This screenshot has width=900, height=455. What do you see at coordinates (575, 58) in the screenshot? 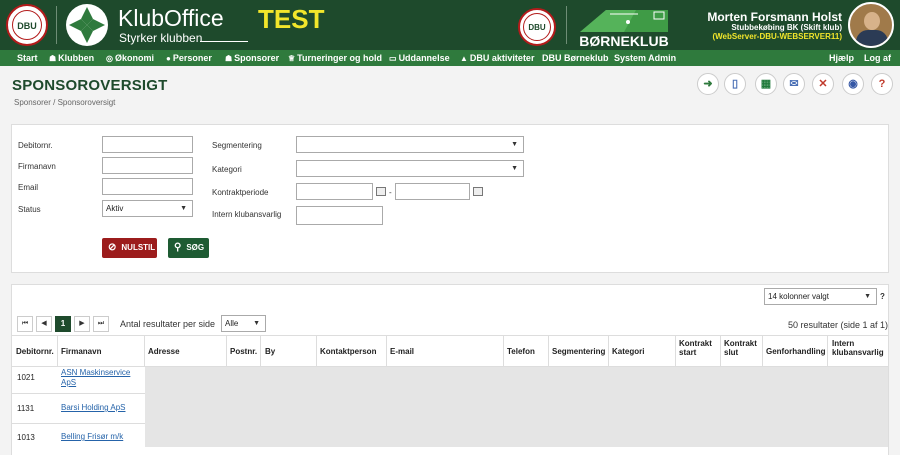
I see `nav-item-dbu-borneklub: DBU Børneklub` at bounding box center [575, 58].